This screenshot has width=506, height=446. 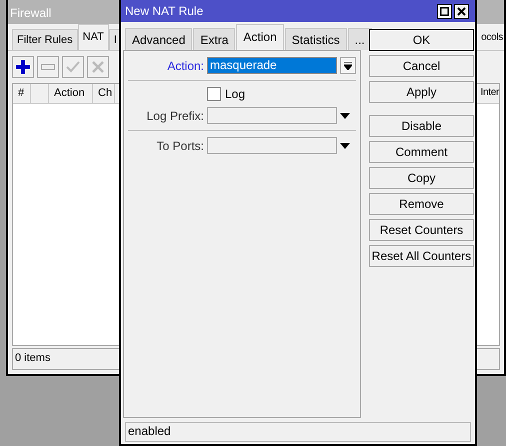 What do you see at coordinates (175, 115) in the screenshot?
I see `field-label: Log Prefix:` at bounding box center [175, 115].